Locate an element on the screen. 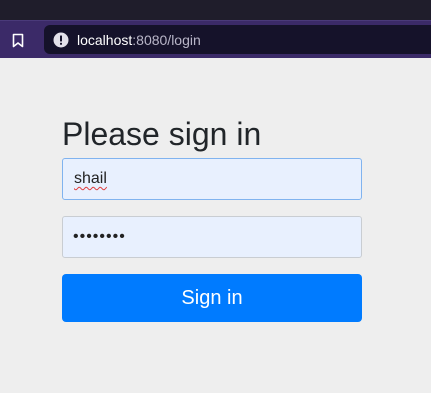 This screenshot has height=393, width=431. url-path: :8080/login is located at coordinates (166, 40).